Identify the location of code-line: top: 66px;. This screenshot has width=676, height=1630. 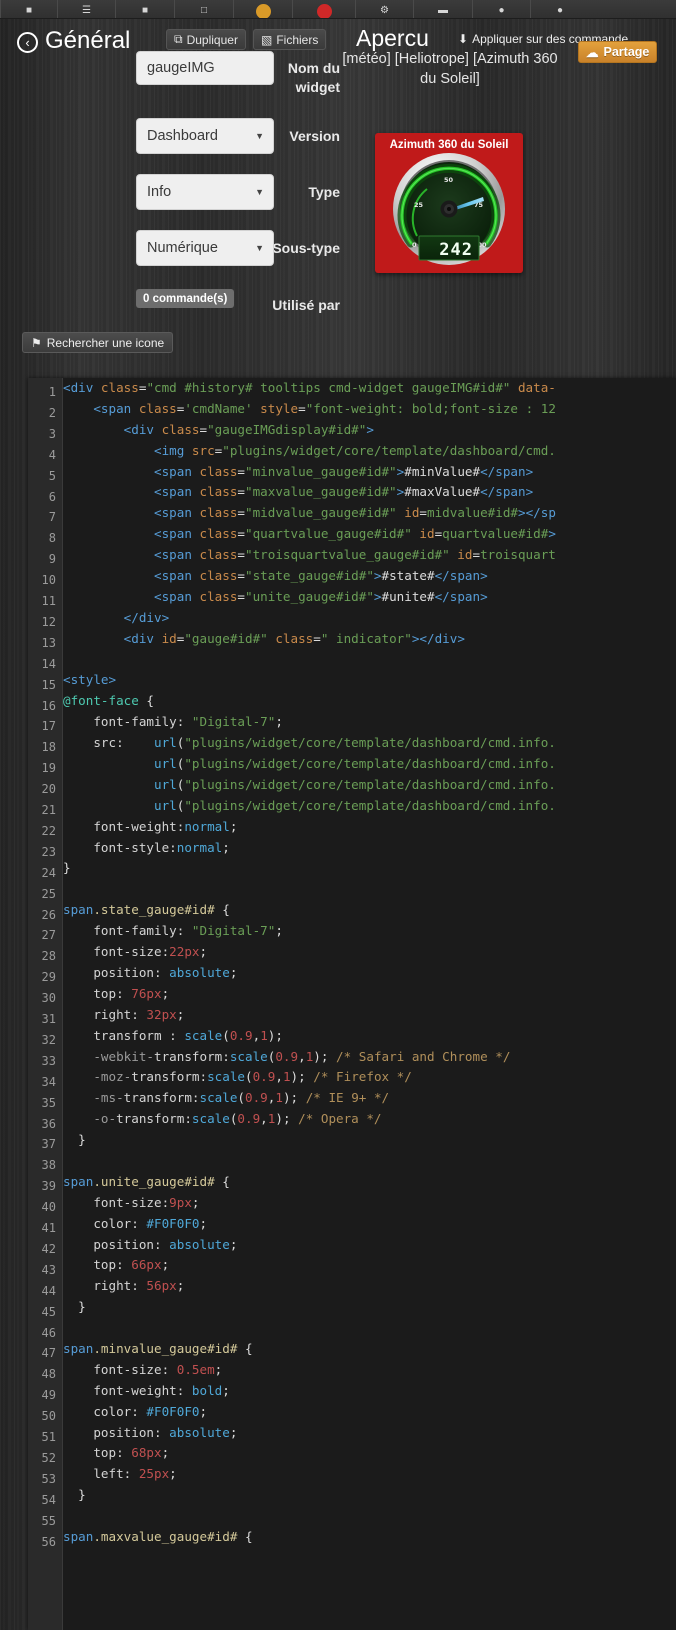
(369, 1265).